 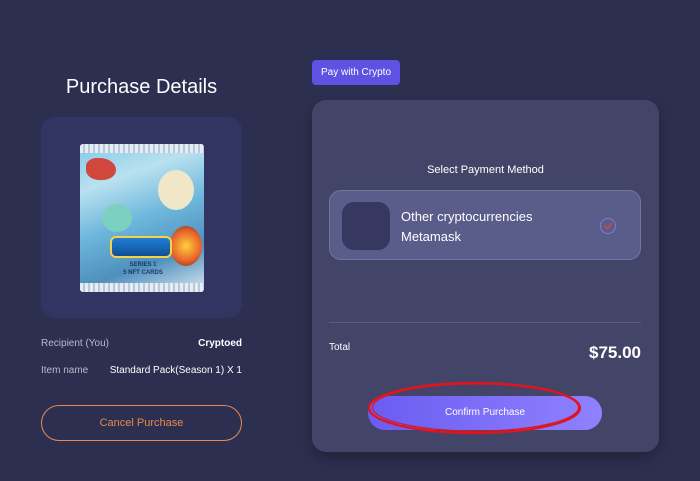 What do you see at coordinates (141, 87) in the screenshot?
I see `page-title: Purchase Details` at bounding box center [141, 87].